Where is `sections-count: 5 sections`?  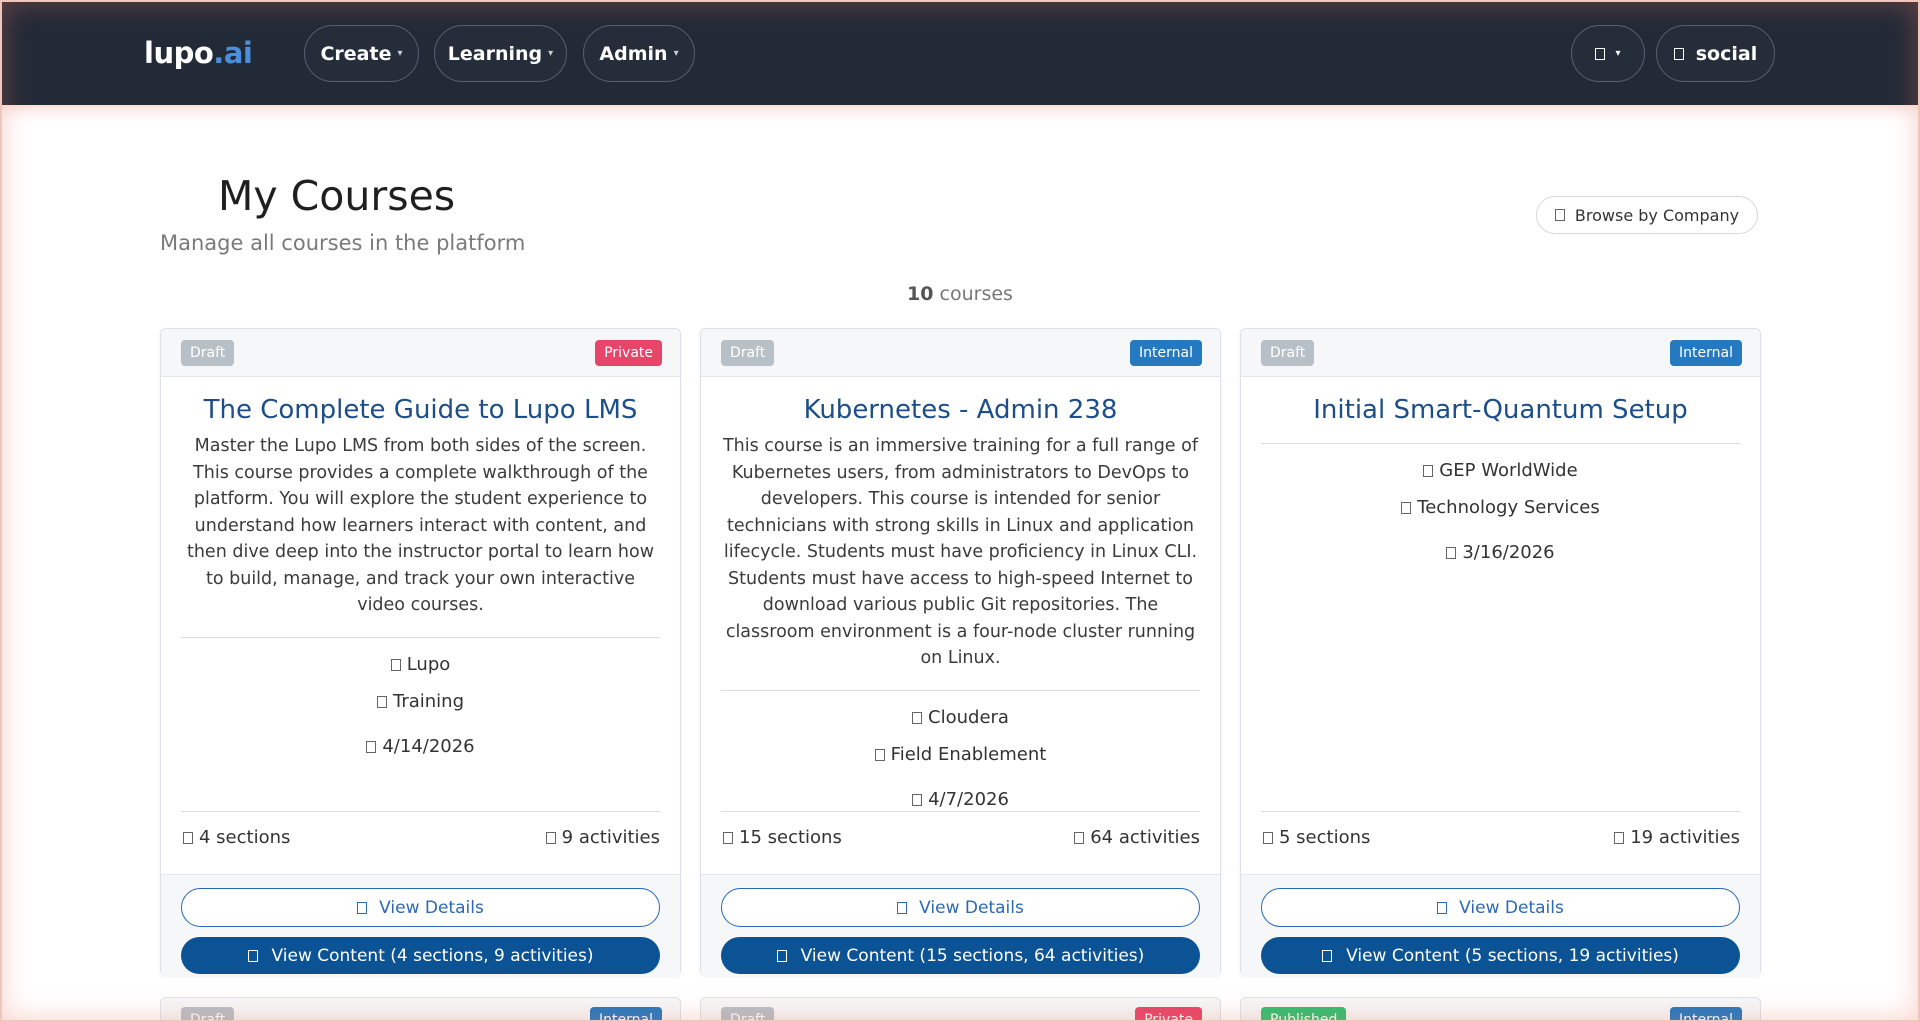 sections-count: 5 sections is located at coordinates (1316, 837).